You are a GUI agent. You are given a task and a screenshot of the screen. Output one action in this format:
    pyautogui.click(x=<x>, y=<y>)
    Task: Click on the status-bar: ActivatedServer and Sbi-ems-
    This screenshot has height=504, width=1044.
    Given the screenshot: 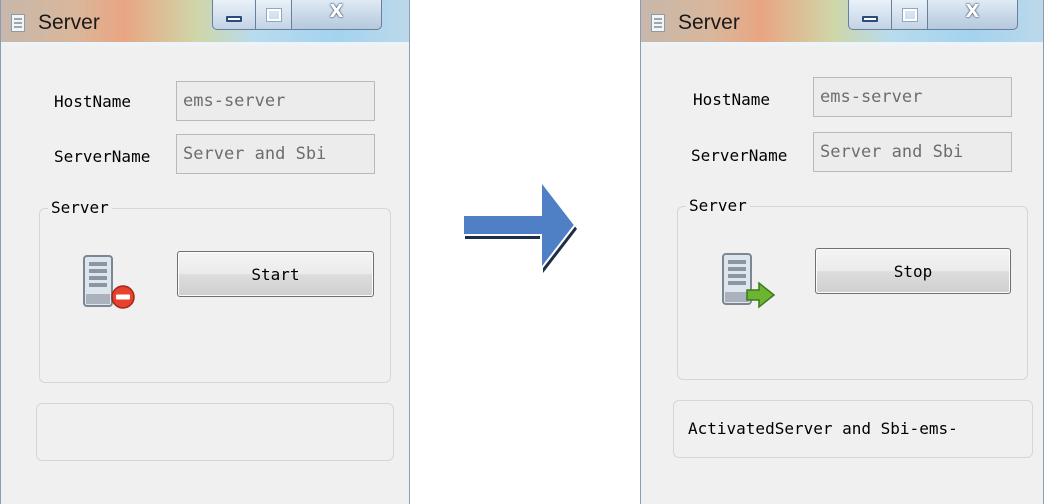 What is the action you would take?
    pyautogui.click(x=853, y=429)
    